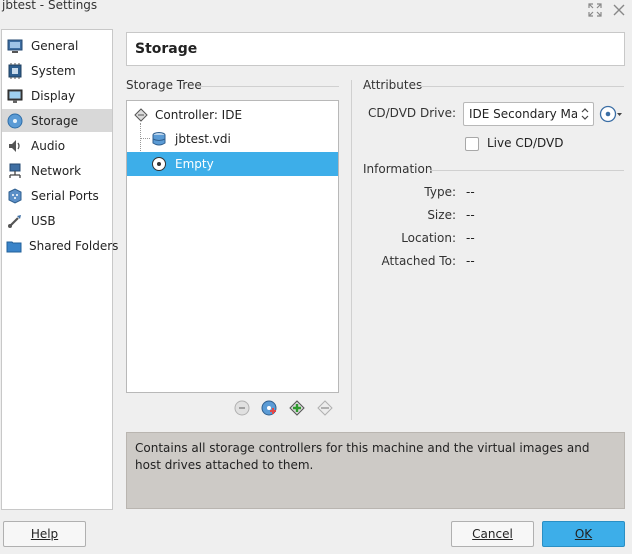 The width and height of the screenshot is (632, 554). What do you see at coordinates (65, 195) in the screenshot?
I see `sidebar-item-label: Serial Ports` at bounding box center [65, 195].